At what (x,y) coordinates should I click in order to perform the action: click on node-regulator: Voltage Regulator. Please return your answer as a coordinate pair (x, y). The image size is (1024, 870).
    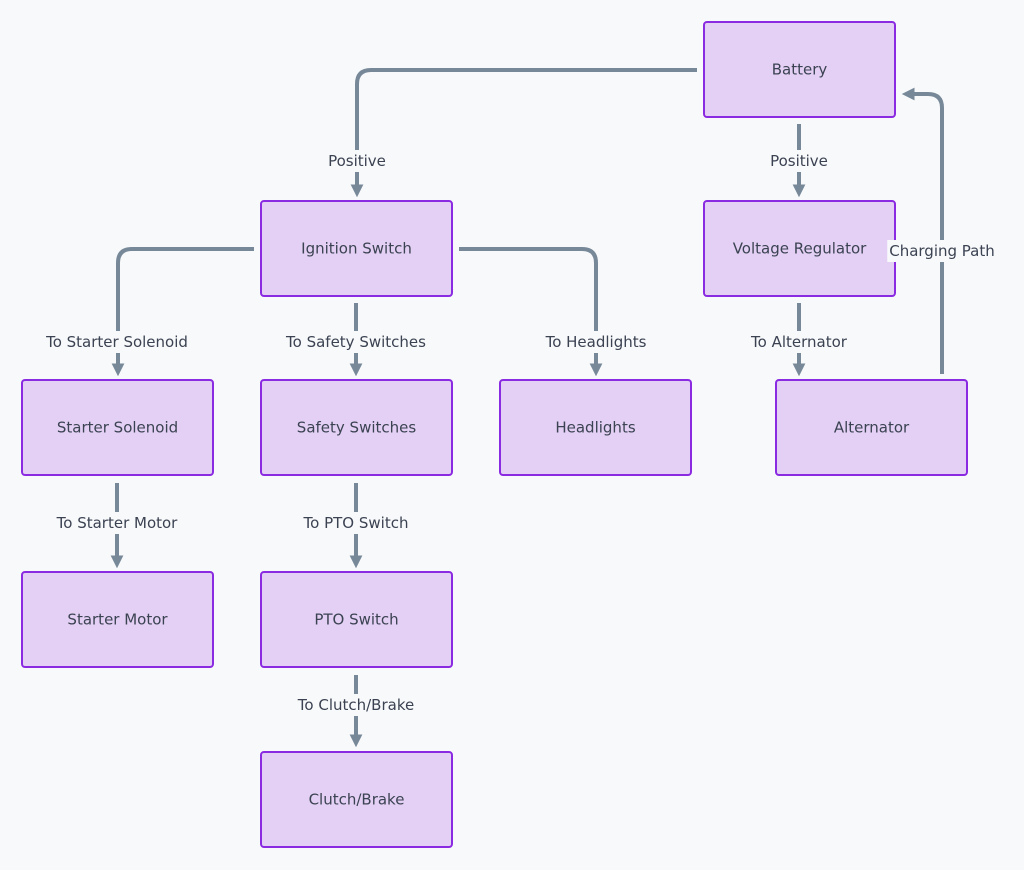
    Looking at the image, I should click on (799, 248).